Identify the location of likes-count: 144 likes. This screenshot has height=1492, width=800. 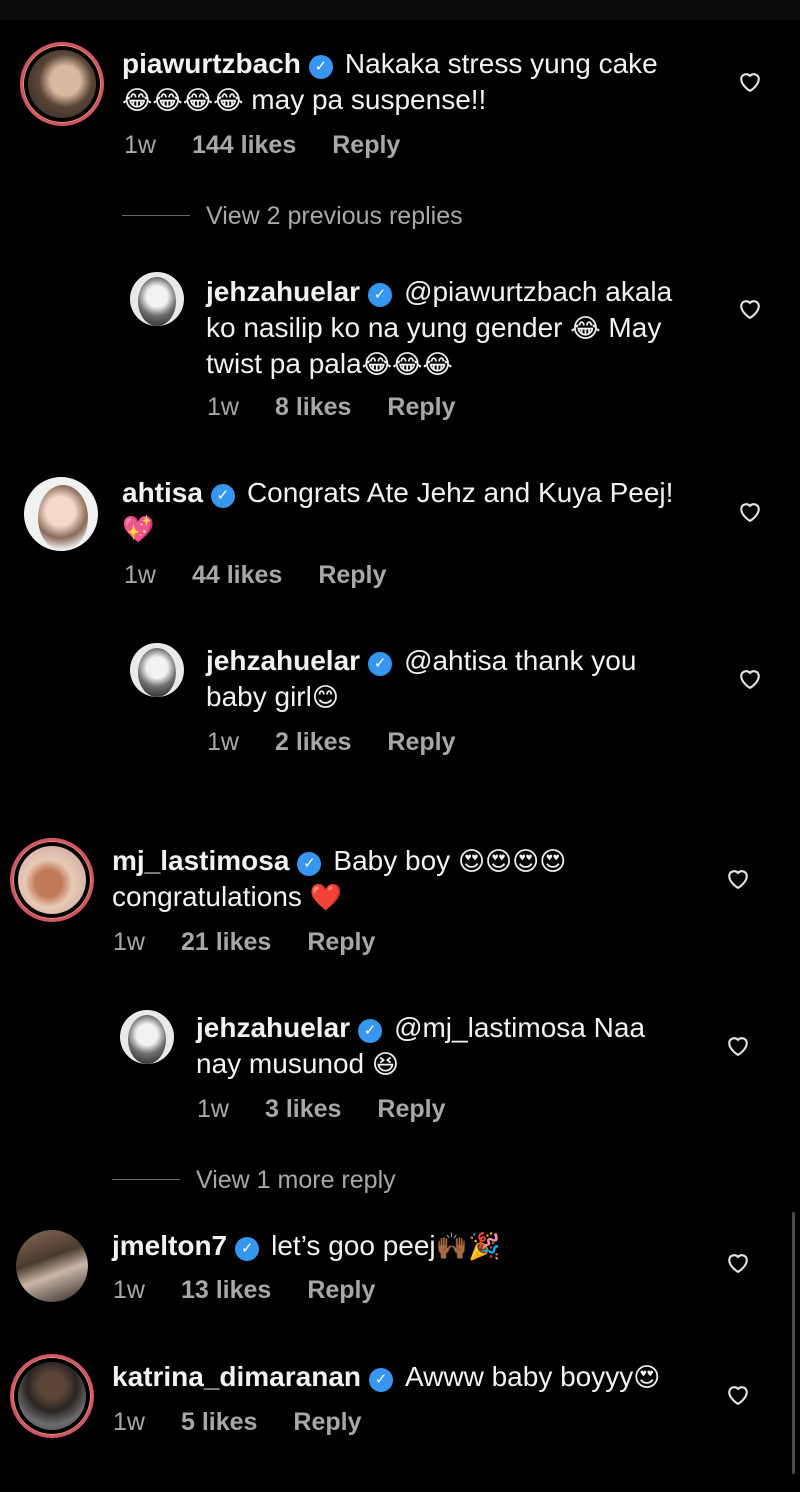
(244, 145).